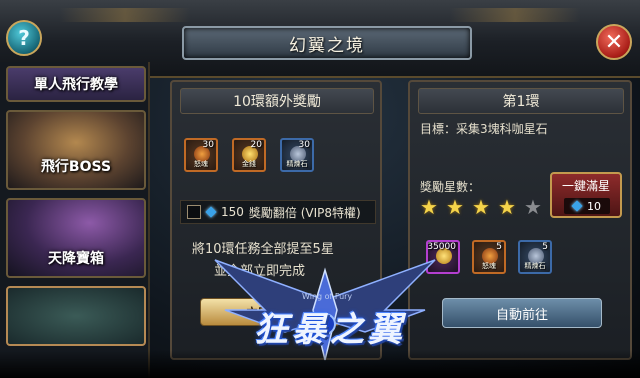 The width and height of the screenshot is (640, 378). I want to click on panel-title: 第1環, so click(521, 102).